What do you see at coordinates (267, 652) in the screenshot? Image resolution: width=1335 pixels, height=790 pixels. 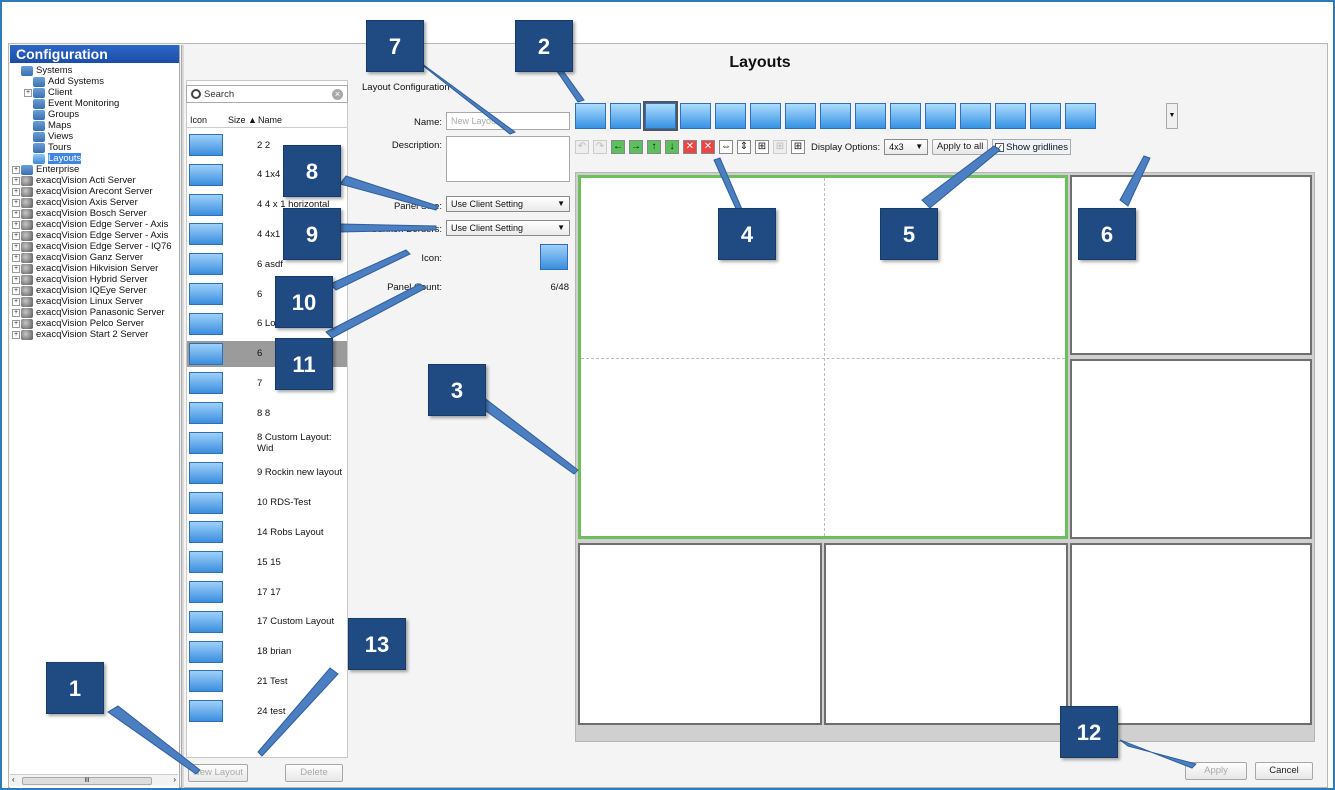 I see `layout-list-row: 18 brian` at bounding box center [267, 652].